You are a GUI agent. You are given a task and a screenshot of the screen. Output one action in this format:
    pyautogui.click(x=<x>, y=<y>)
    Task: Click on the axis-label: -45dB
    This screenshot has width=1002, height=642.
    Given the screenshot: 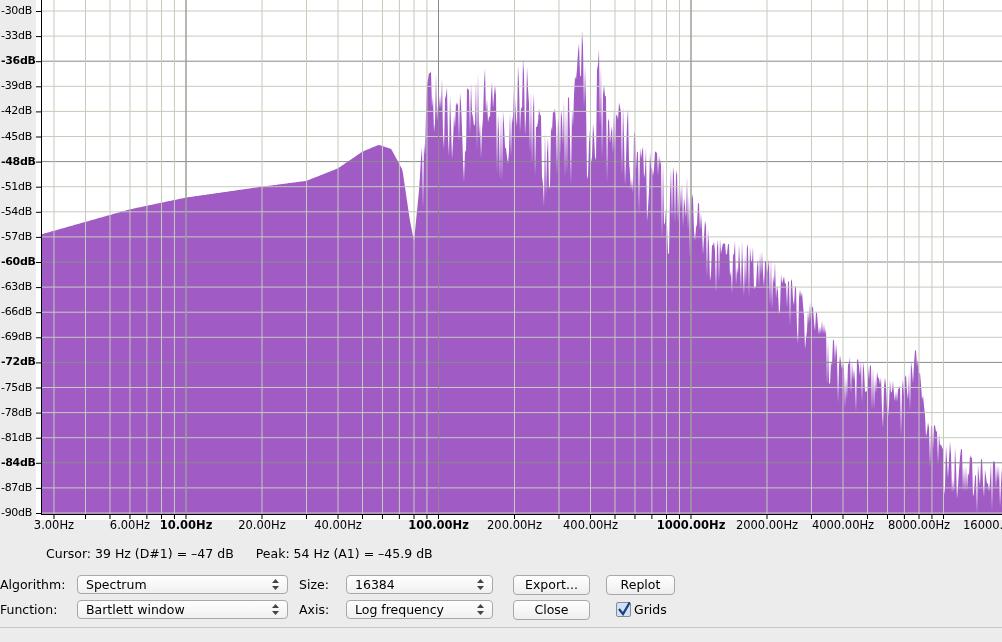 What is the action you would take?
    pyautogui.click(x=16, y=136)
    